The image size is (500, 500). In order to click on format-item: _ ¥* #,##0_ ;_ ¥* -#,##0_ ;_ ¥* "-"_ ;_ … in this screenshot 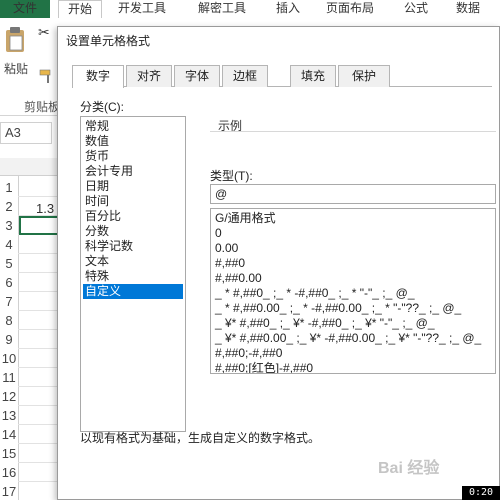, I will do `click(325, 323)`.